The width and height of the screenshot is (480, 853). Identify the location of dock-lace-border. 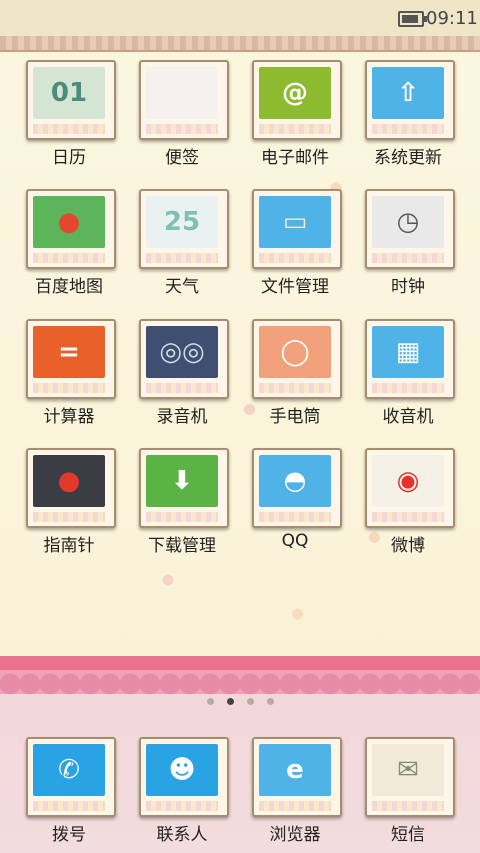
(240, 675).